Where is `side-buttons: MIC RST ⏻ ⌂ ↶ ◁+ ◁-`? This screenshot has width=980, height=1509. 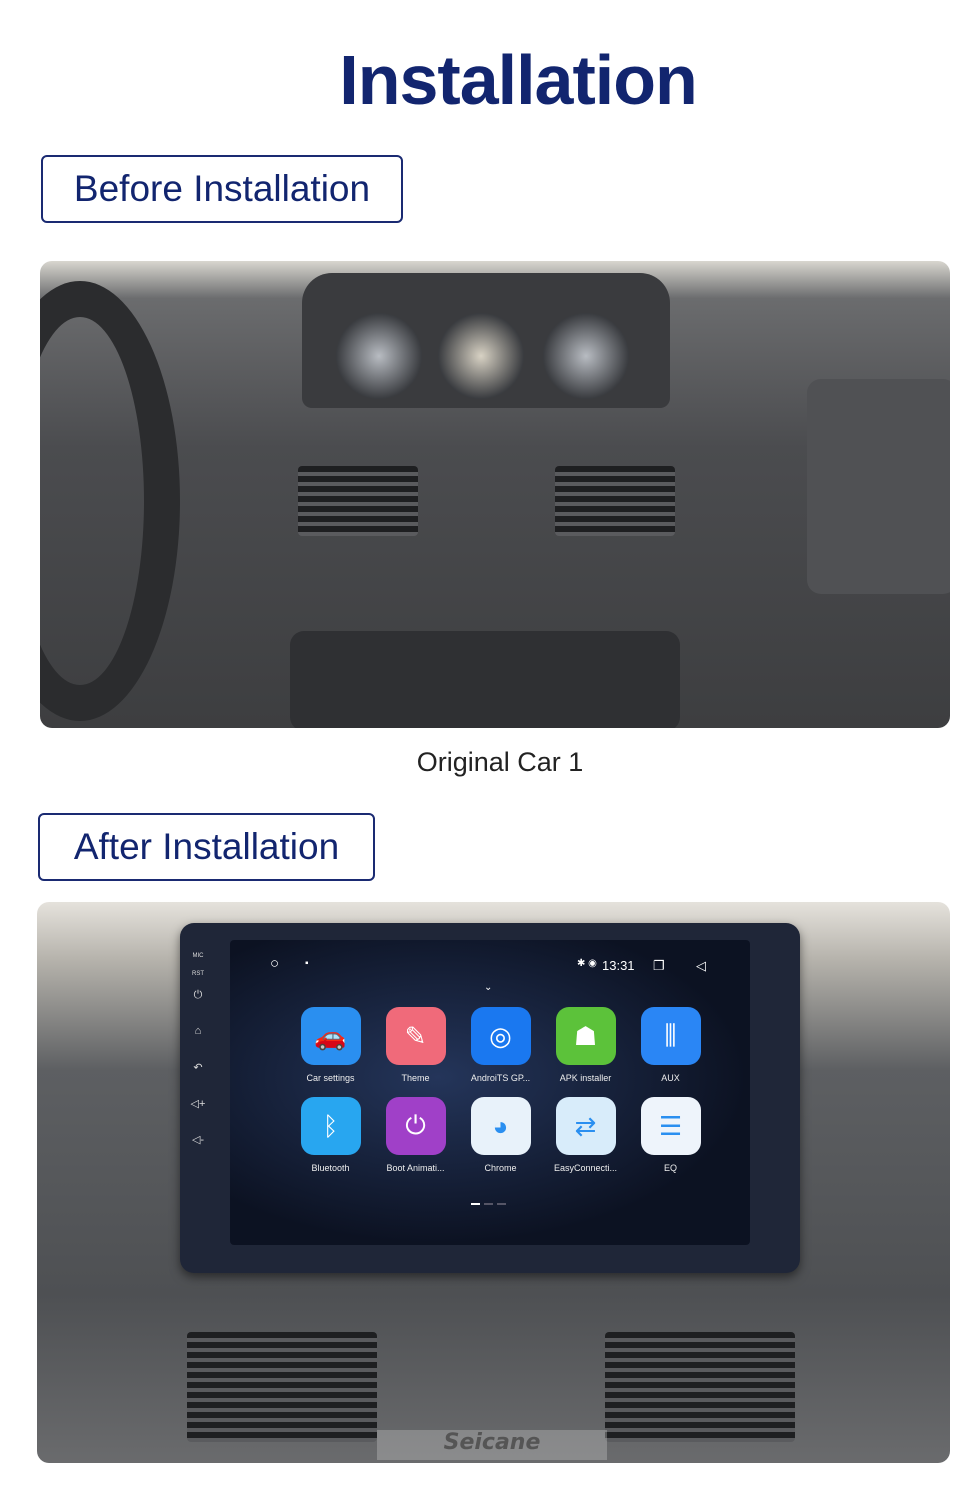 side-buttons: MIC RST ⏻ ⌂ ↶ ◁+ ◁- is located at coordinates (198, 1061).